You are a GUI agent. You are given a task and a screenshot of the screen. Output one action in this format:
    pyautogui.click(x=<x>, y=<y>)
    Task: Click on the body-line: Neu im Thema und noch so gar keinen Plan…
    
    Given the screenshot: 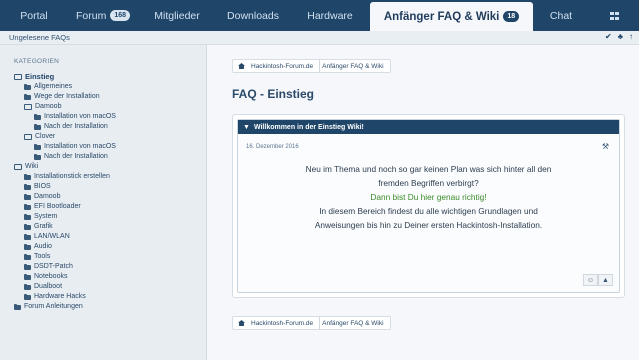 What is the action you would take?
    pyautogui.click(x=428, y=169)
    